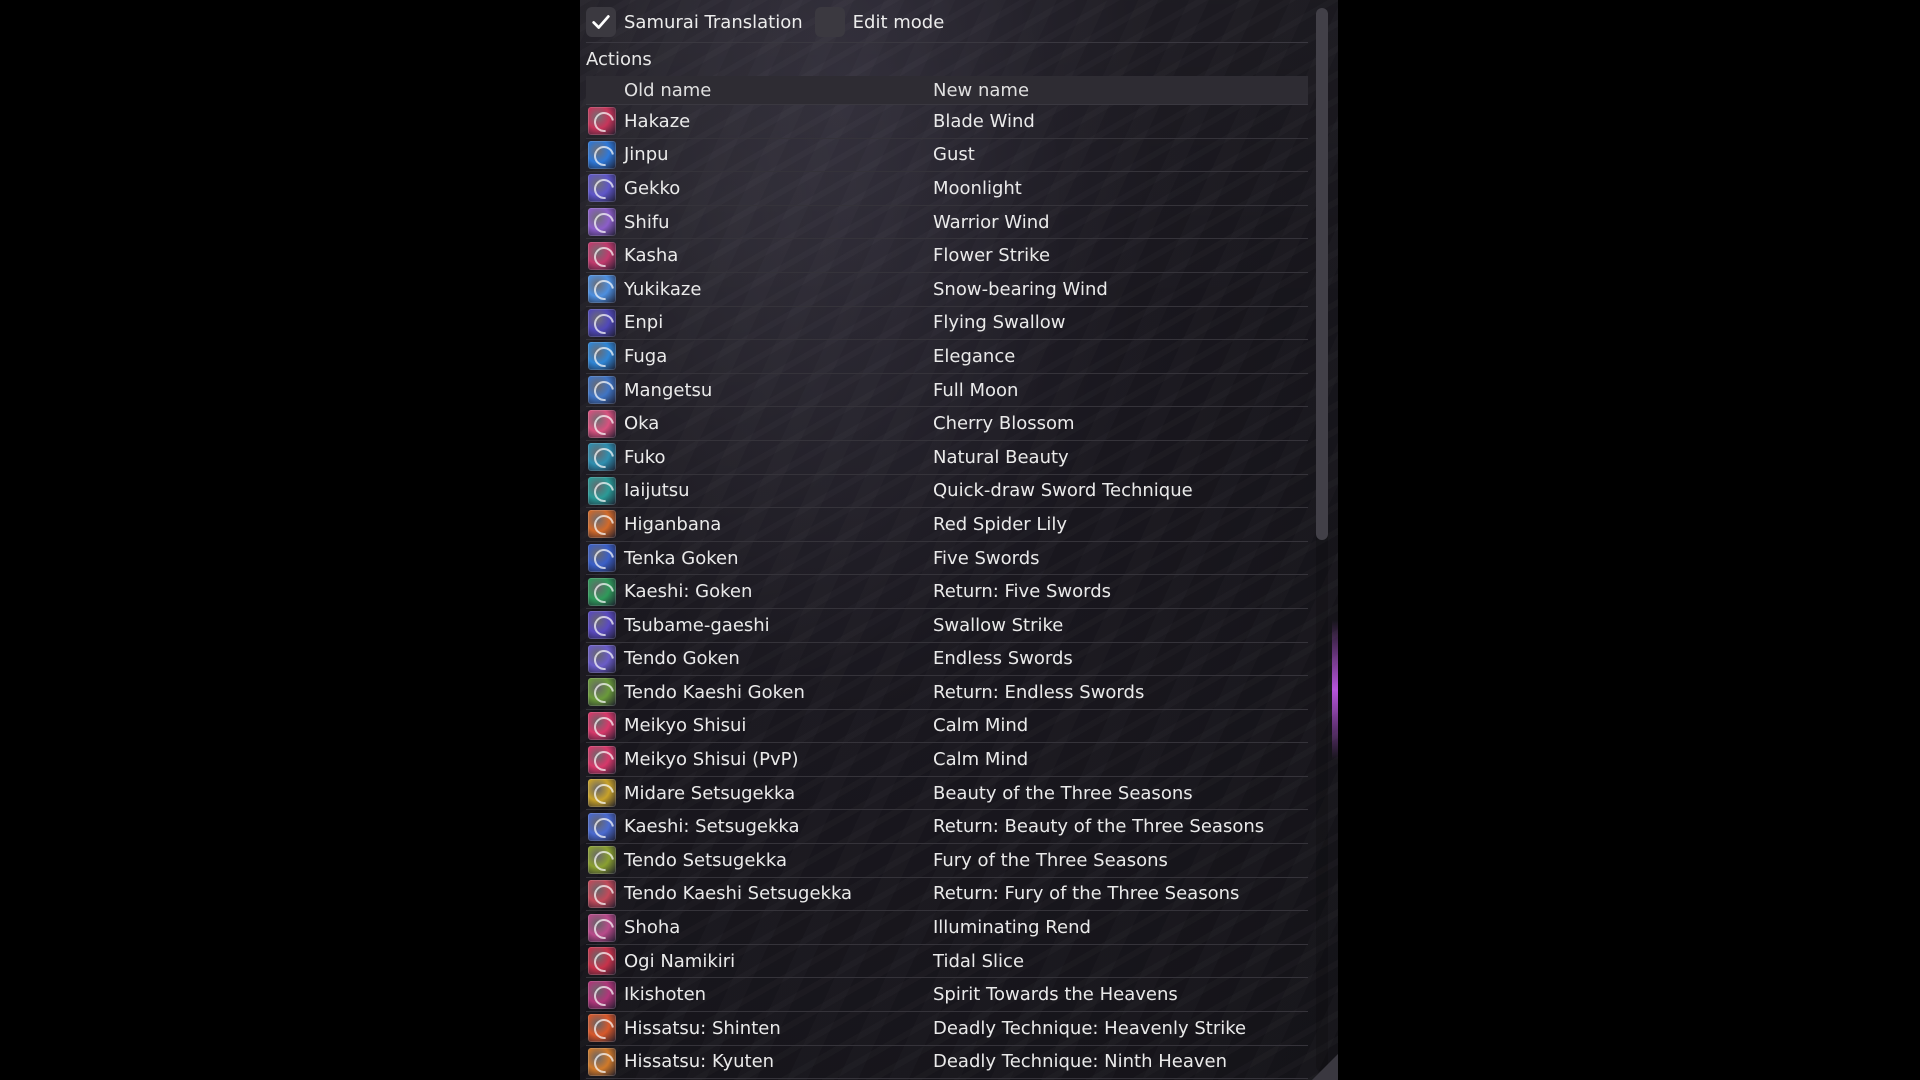 This screenshot has height=1080, width=1920. Describe the element at coordinates (682, 659) in the screenshot. I see `old-name-cell: Tendo Goken` at that location.